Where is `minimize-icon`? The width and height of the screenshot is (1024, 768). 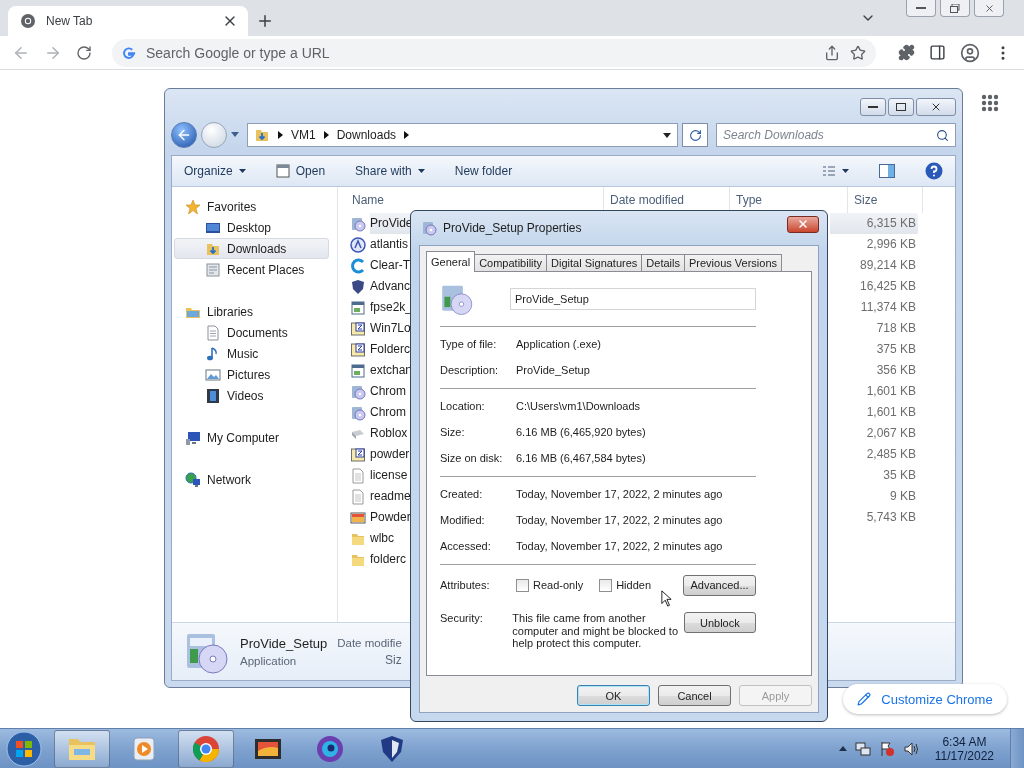
minimize-icon is located at coordinates (873, 107).